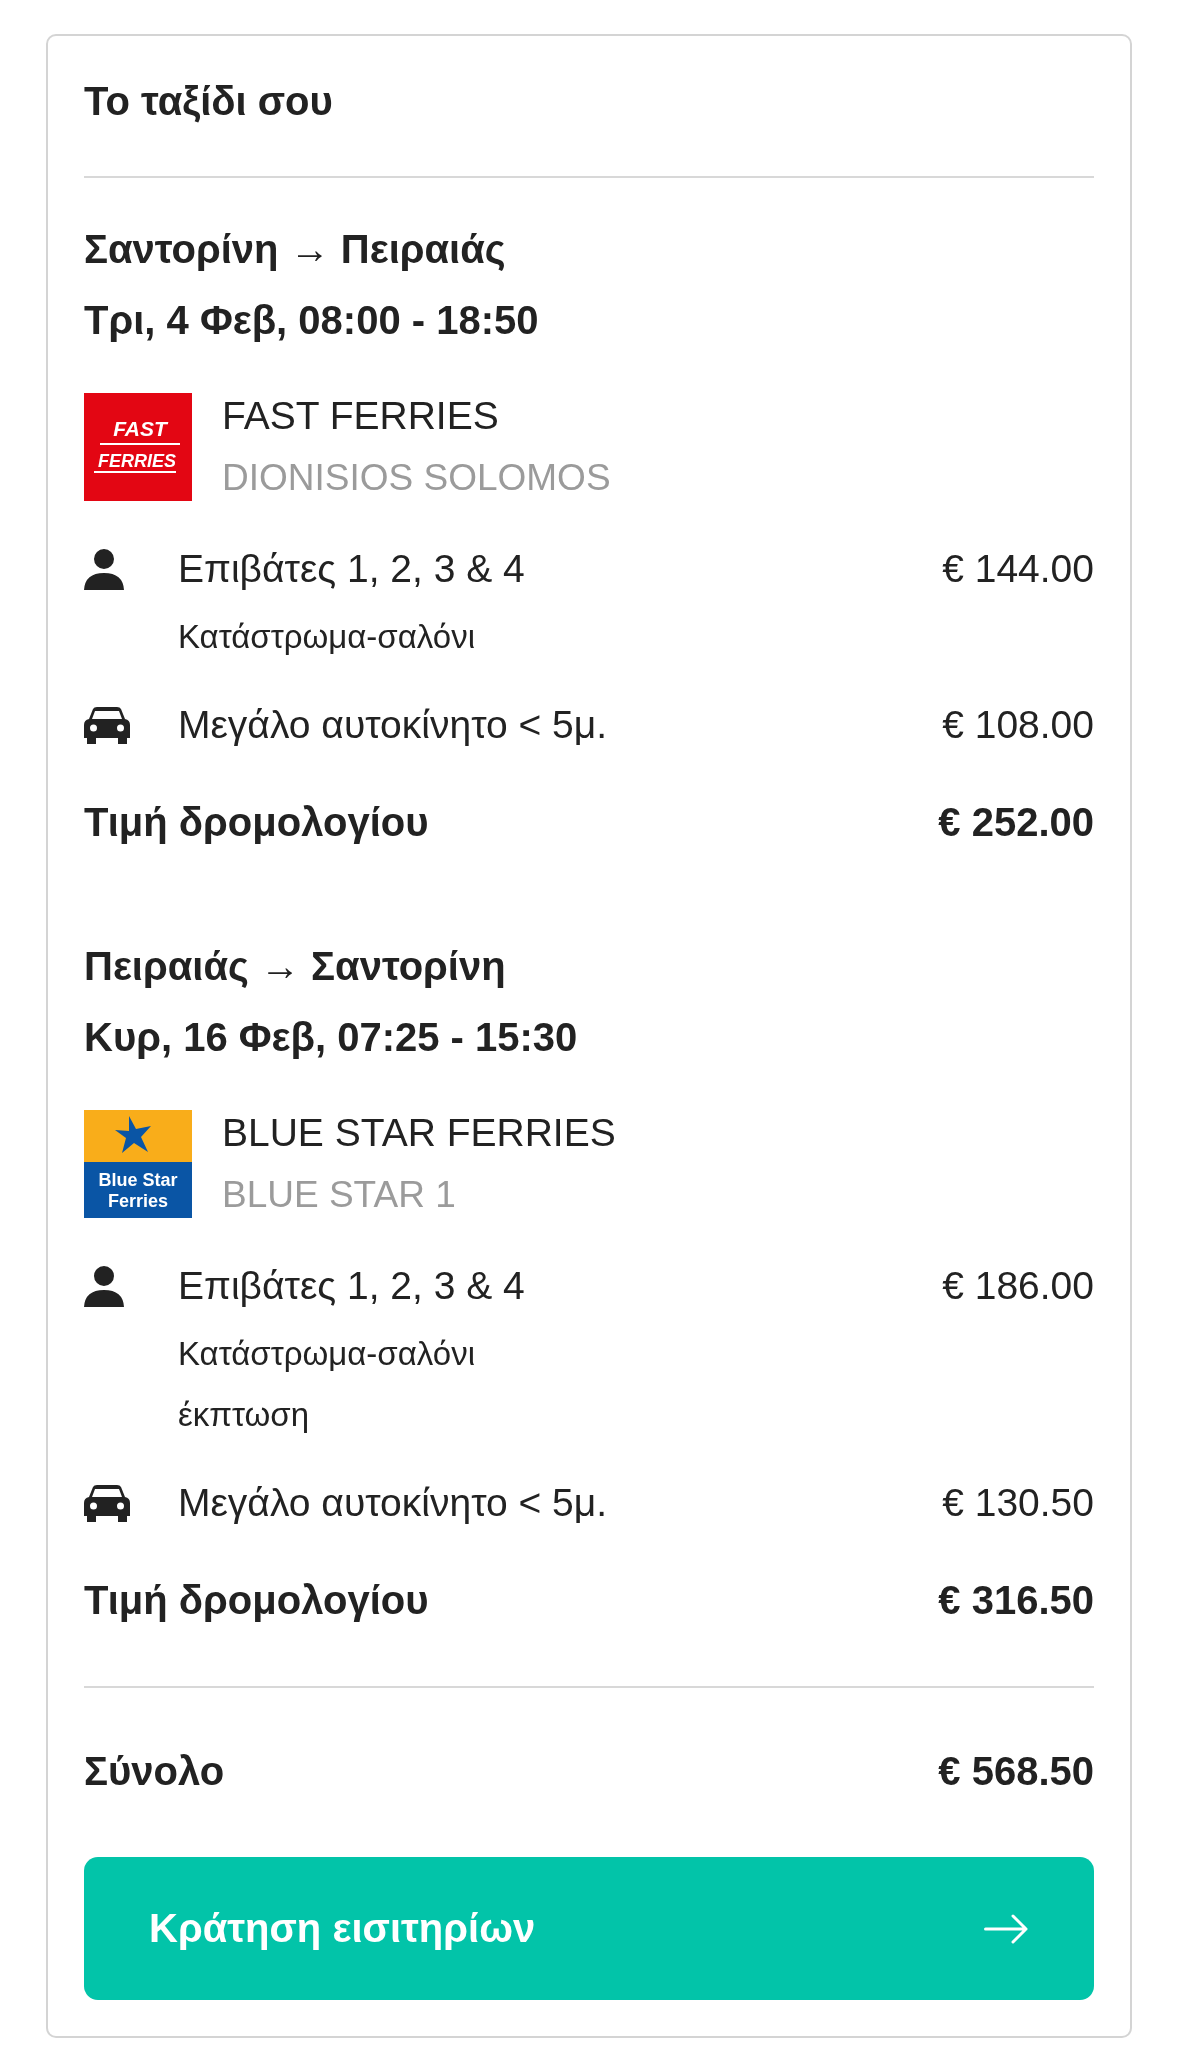 This screenshot has height=2064, width=1179. I want to click on fare-price: € 186.00, so click(1018, 1286).